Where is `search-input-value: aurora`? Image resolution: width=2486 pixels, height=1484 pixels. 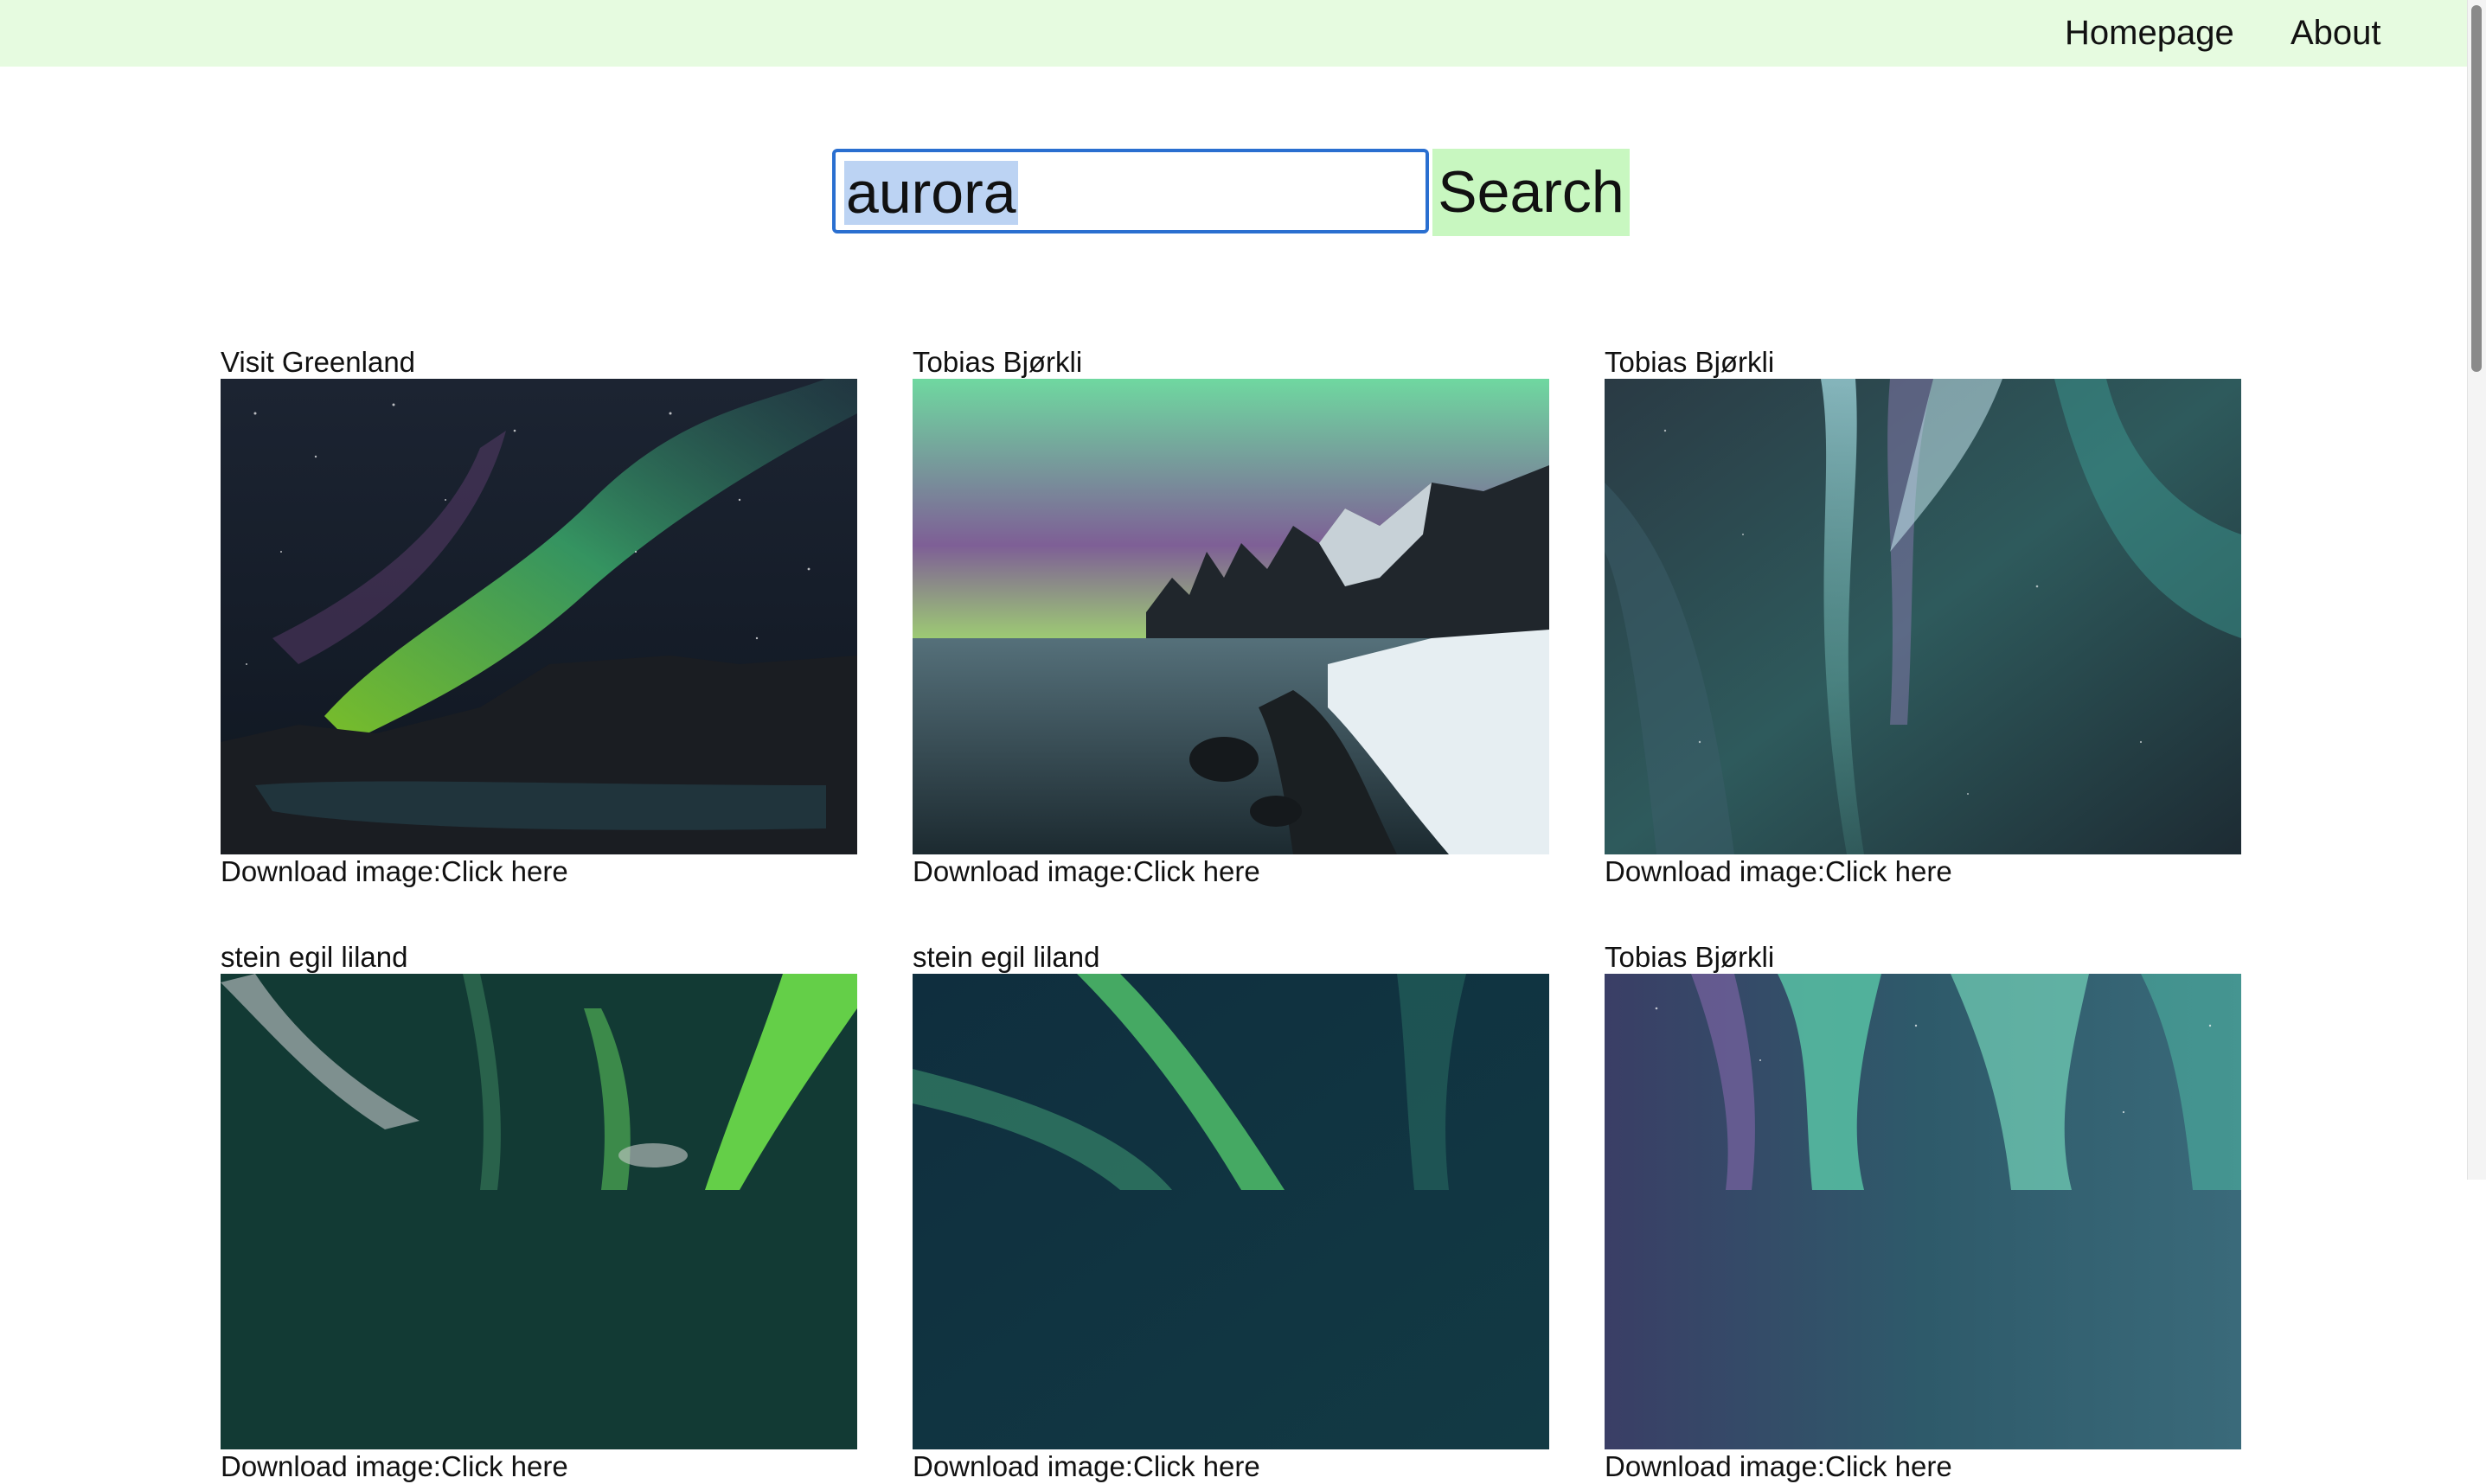 search-input-value: aurora is located at coordinates (931, 193).